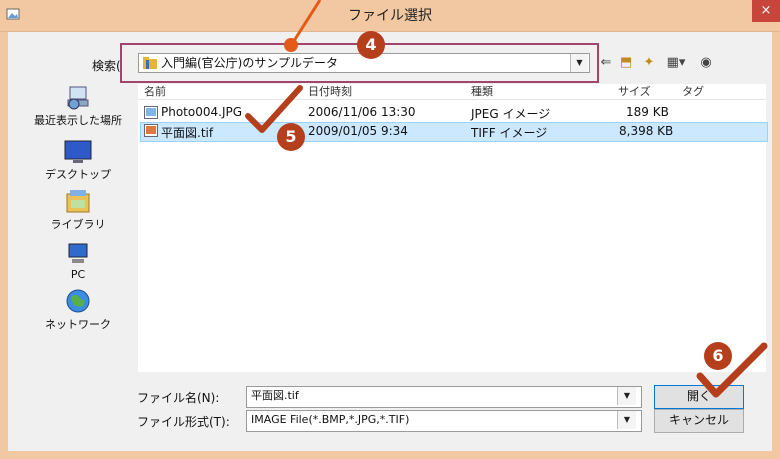  What do you see at coordinates (362, 112) in the screenshot?
I see `file-date: 2006/11/06 13:30` at bounding box center [362, 112].